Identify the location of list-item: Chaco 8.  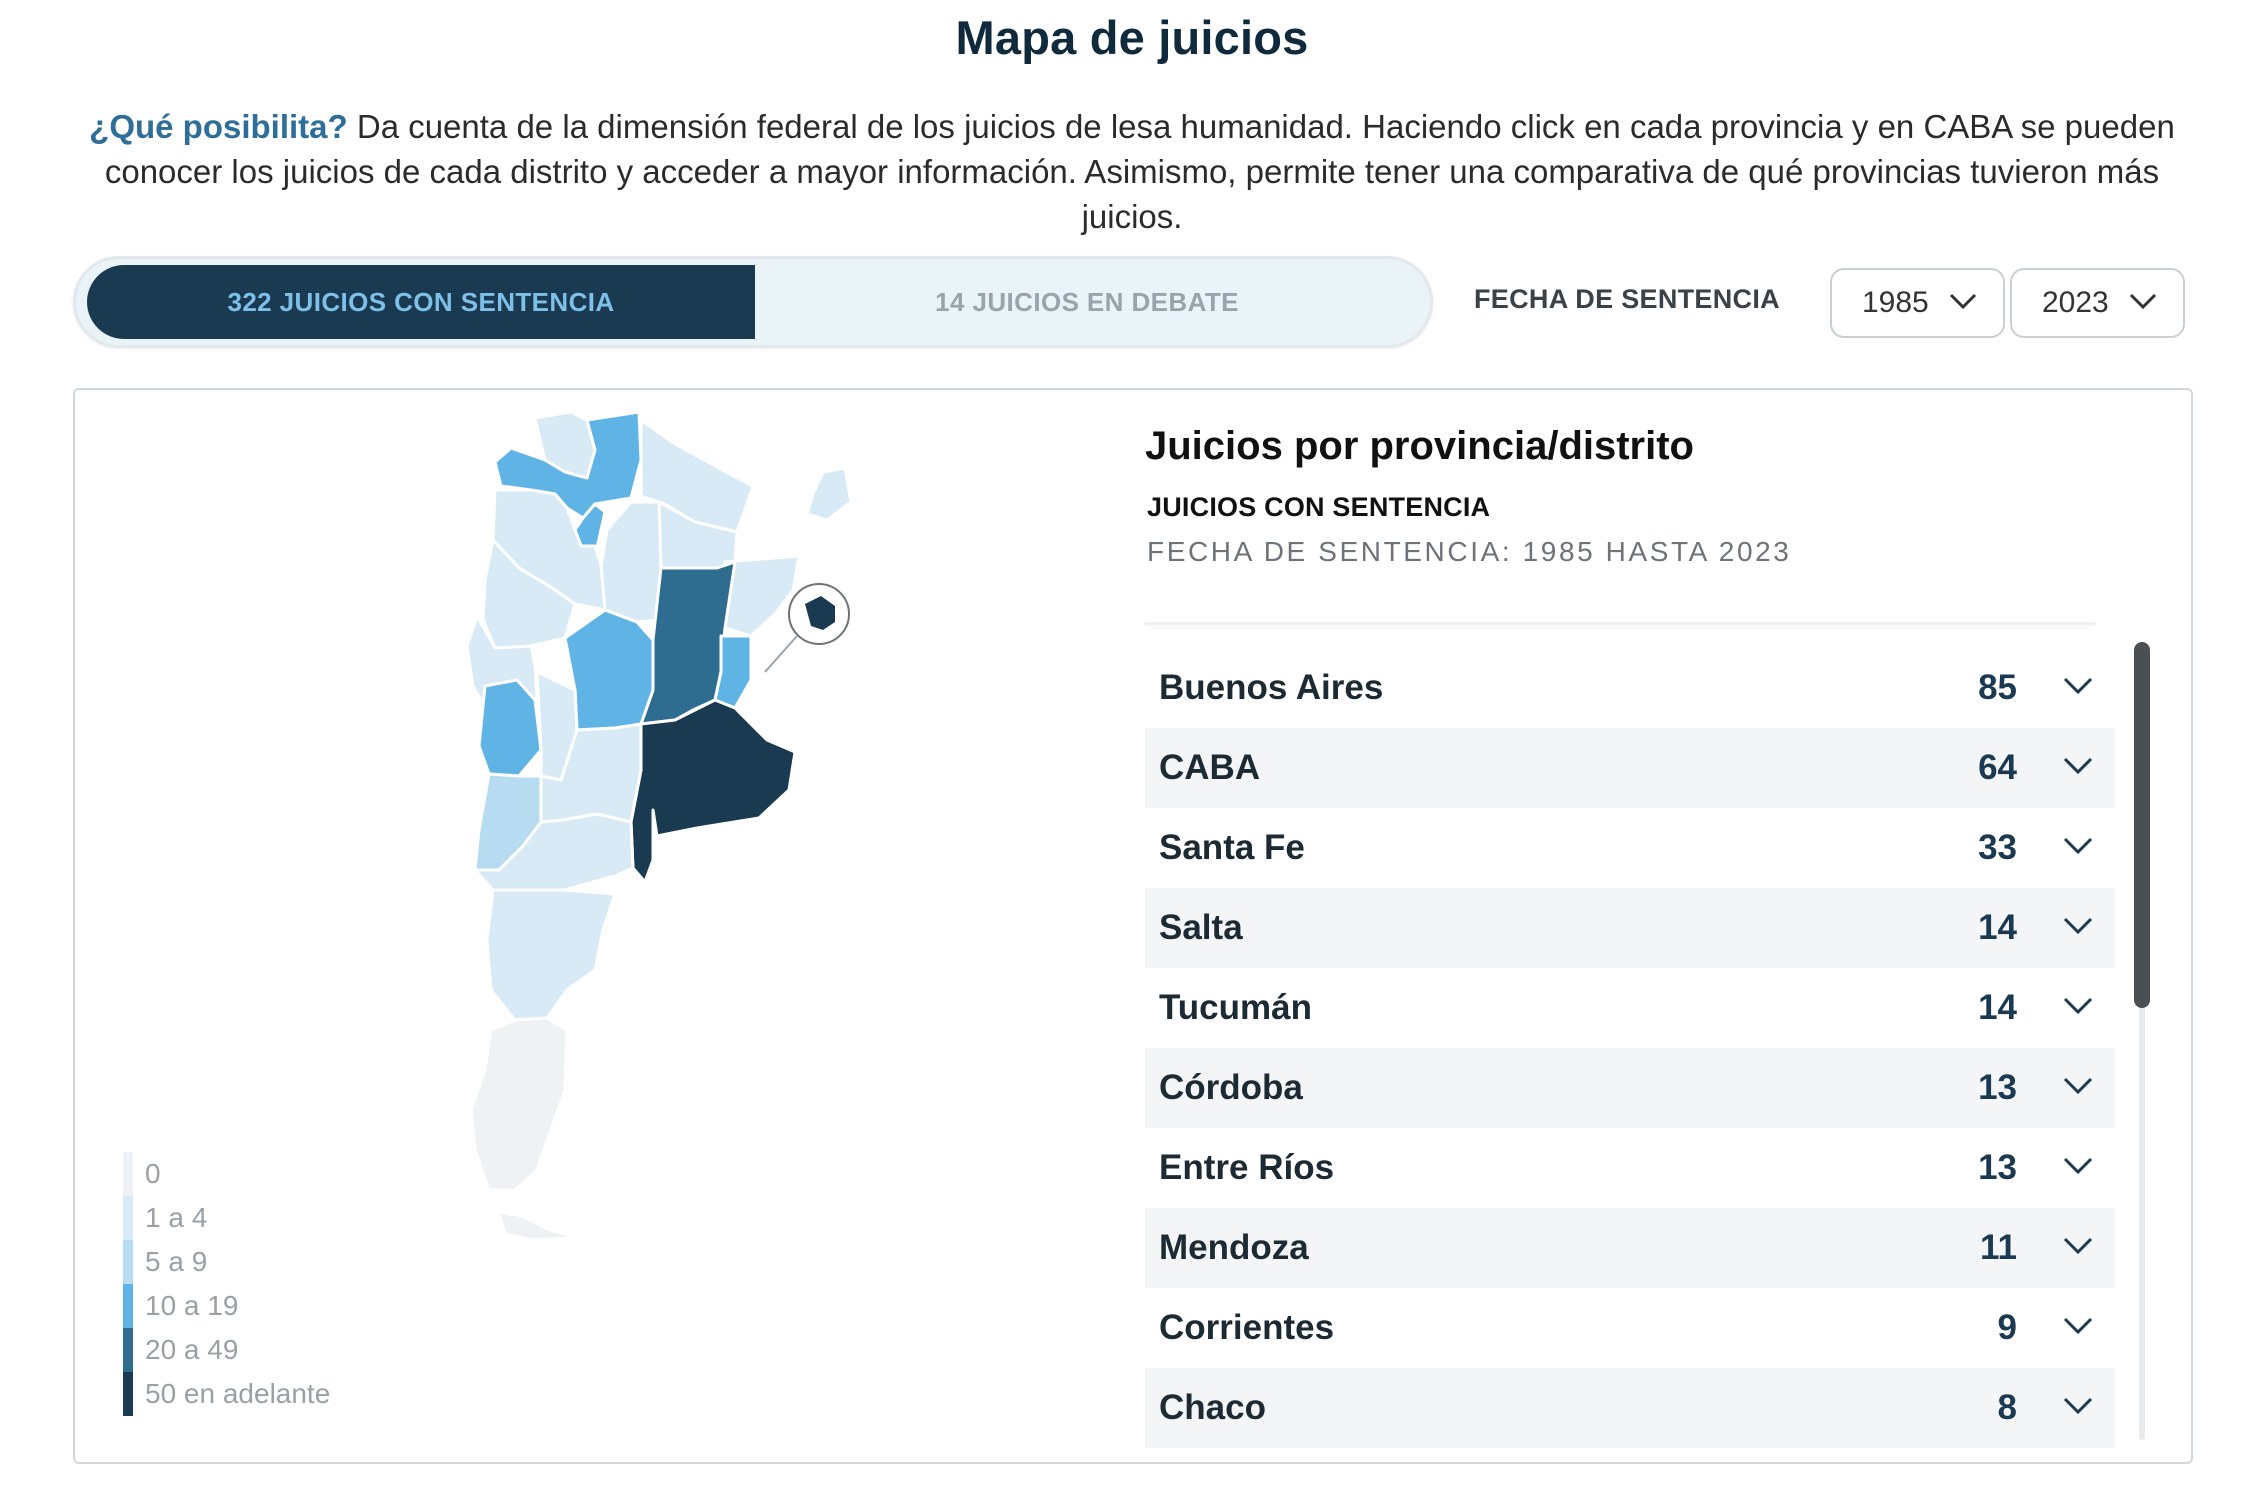
(1630, 1408).